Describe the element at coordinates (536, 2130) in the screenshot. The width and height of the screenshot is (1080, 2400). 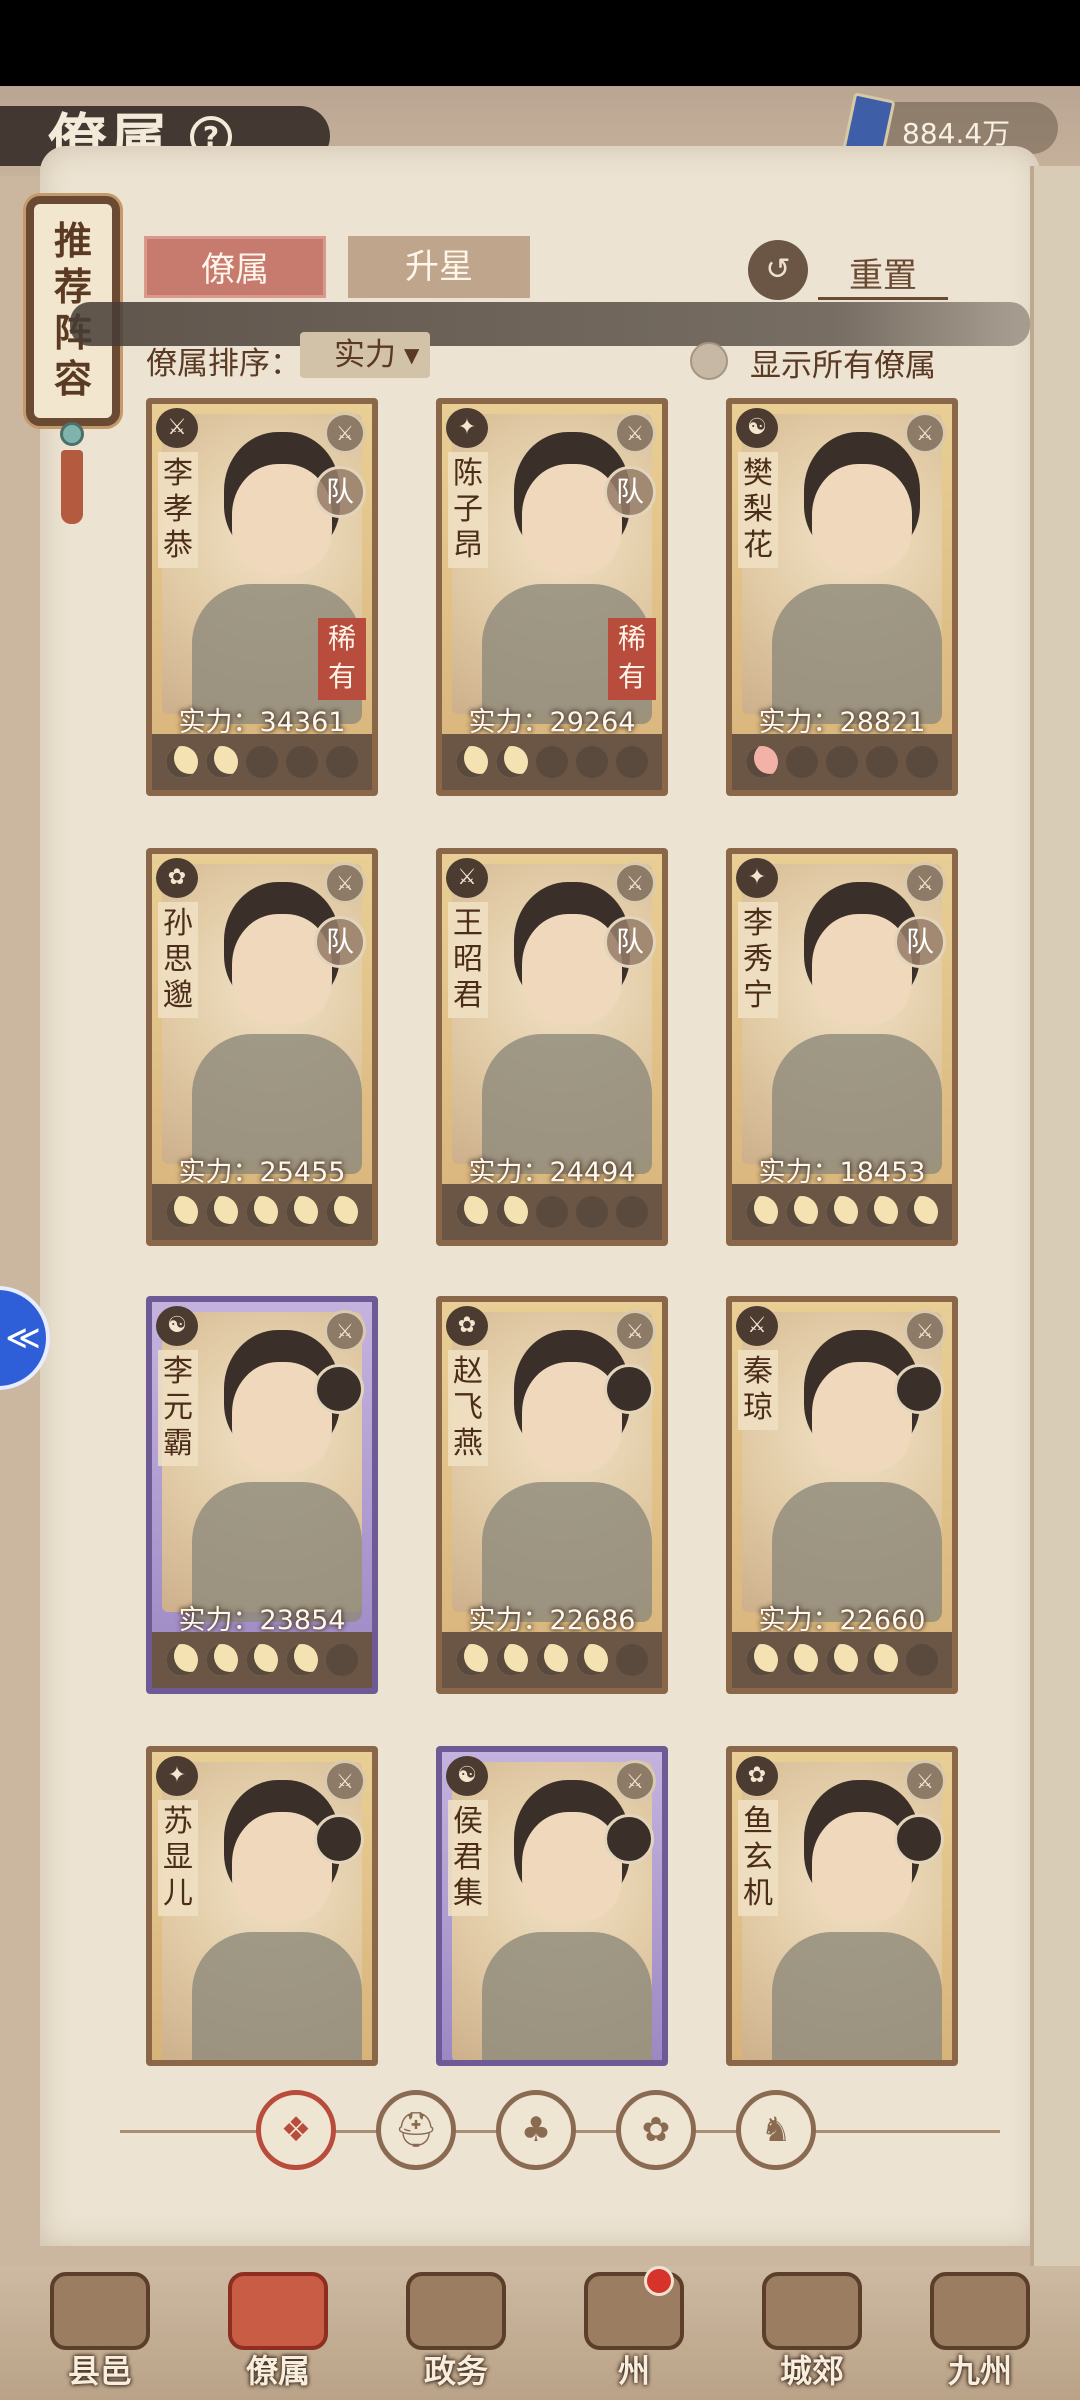
I see `filter-gourd-button: ♣` at that location.